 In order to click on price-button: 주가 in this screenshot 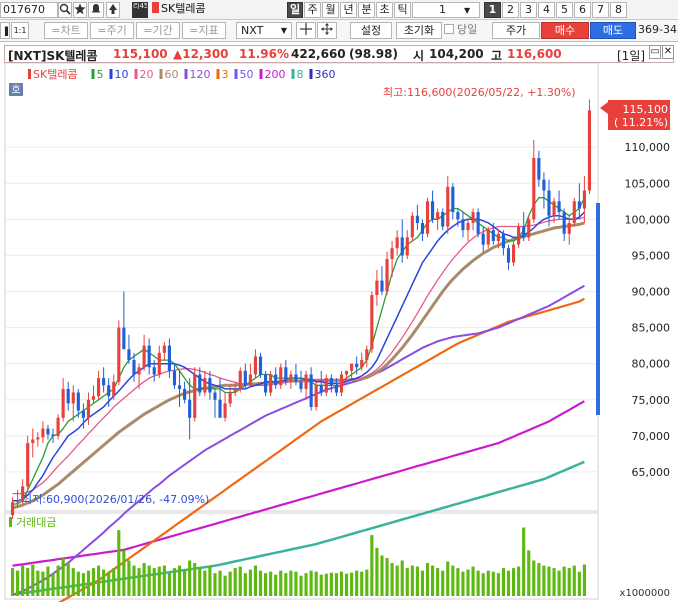, I will do `click(516, 30)`.